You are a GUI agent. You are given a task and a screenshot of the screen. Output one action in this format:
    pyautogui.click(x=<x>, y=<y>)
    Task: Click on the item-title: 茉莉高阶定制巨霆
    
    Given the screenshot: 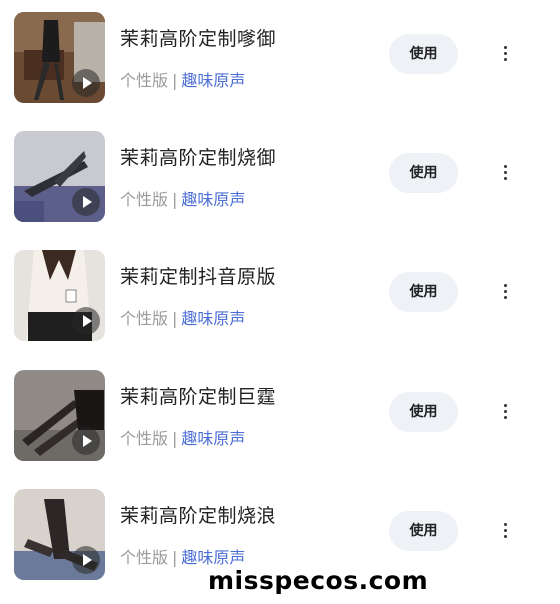 What is the action you would take?
    pyautogui.click(x=198, y=397)
    